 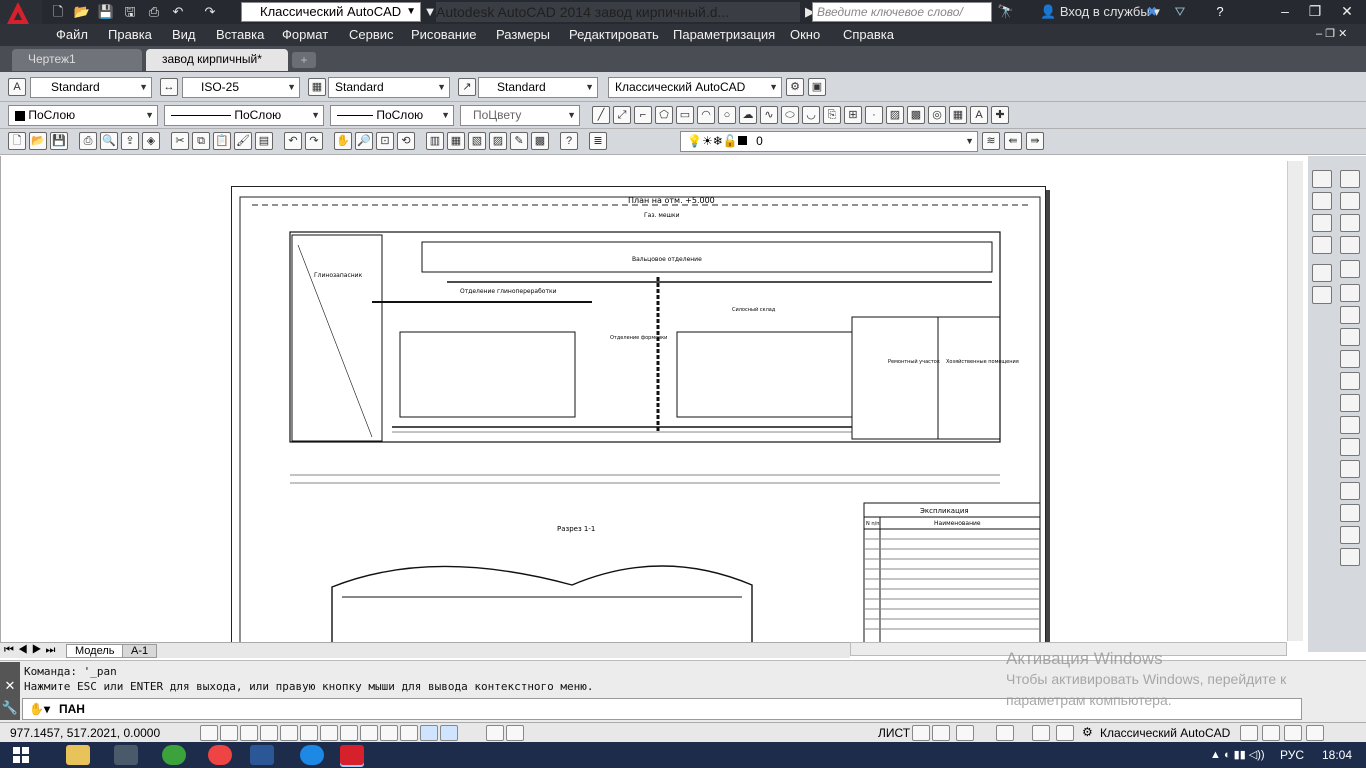 I want to click on scale-icon, so click(x=1350, y=337).